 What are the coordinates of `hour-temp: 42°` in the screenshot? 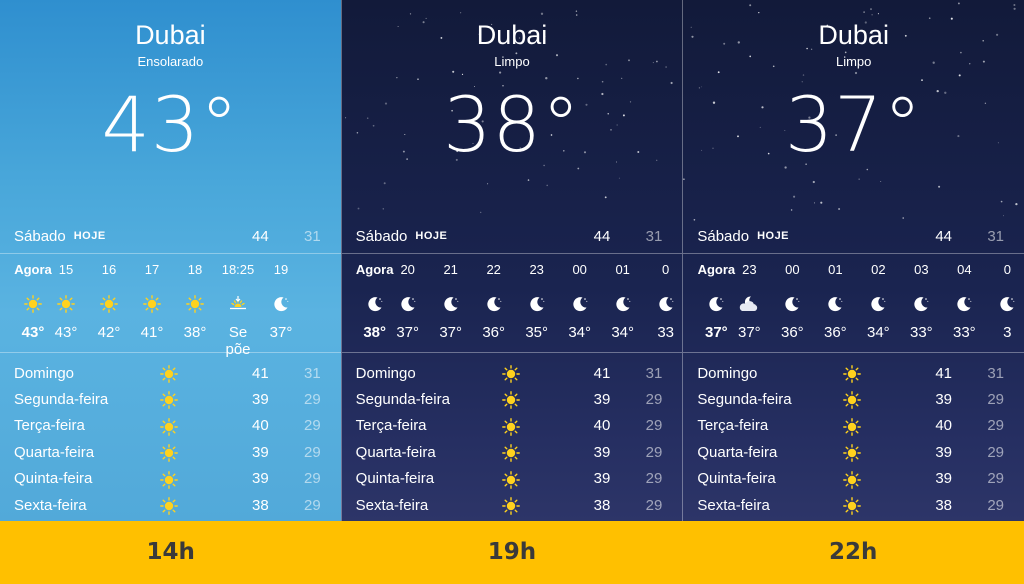 It's located at (109, 332).